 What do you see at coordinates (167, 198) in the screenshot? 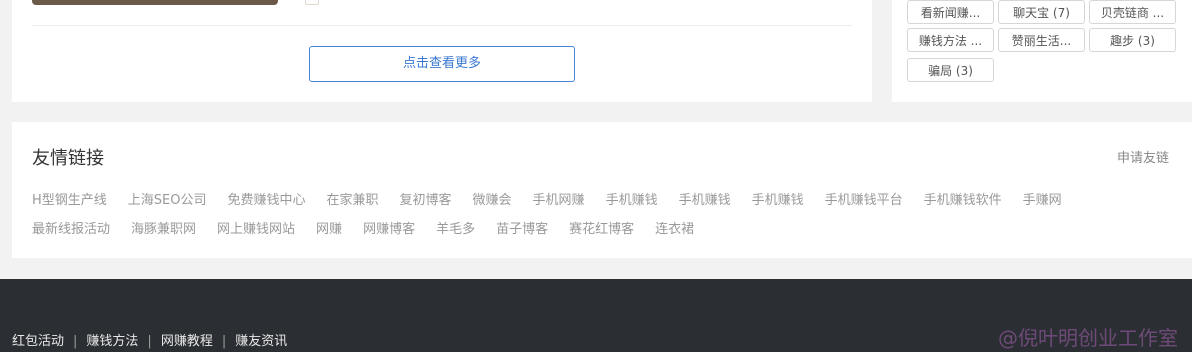
I see `friend-link: 上海SEO公司` at bounding box center [167, 198].